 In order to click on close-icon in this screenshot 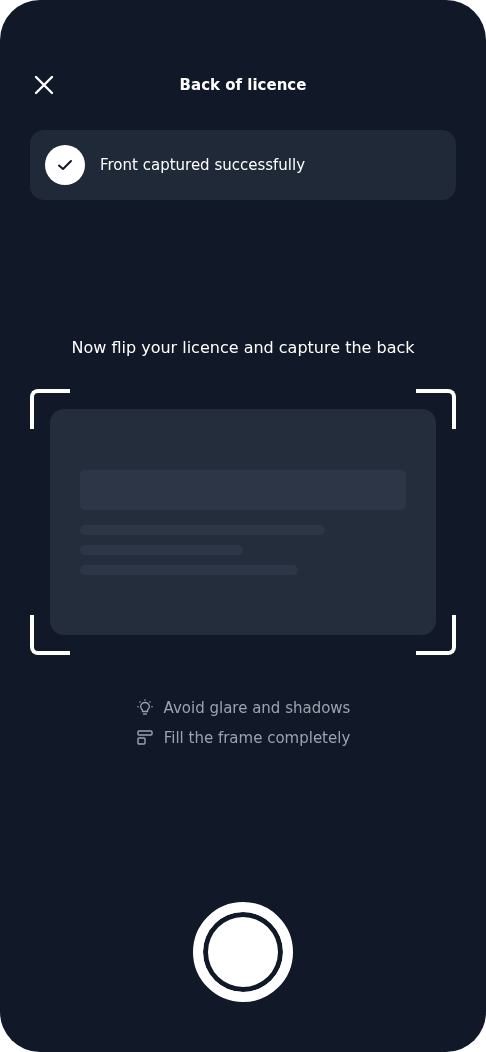, I will do `click(44, 85)`.